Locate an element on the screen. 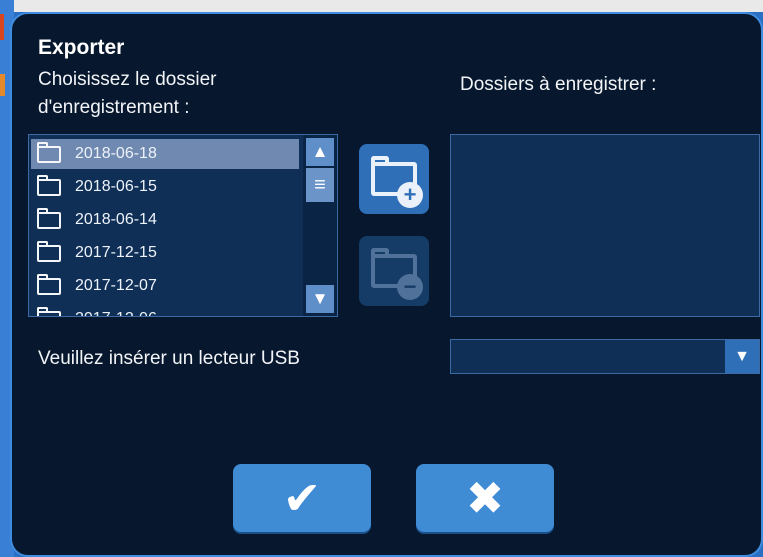 Image resolution: width=763 pixels, height=557 pixels. arrow-up-icon: ▲ is located at coordinates (320, 151).